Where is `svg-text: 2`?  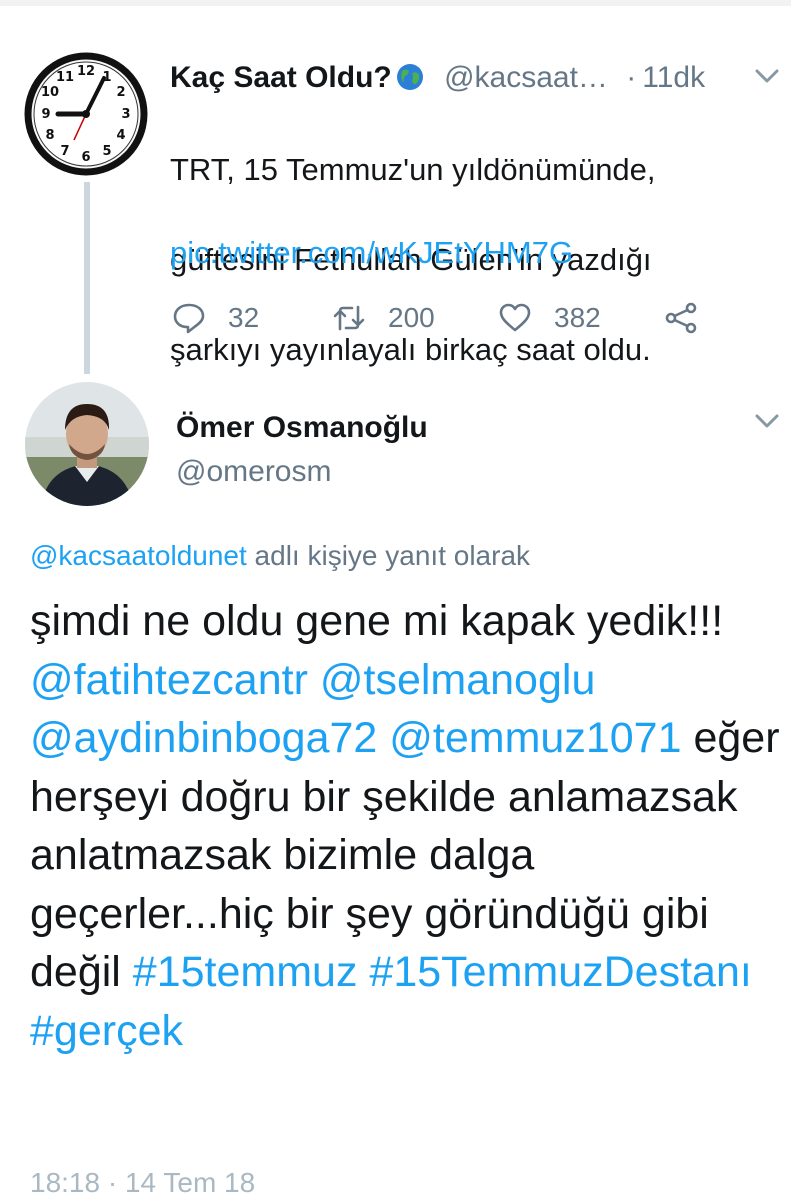 svg-text: 2 is located at coordinates (120, 92).